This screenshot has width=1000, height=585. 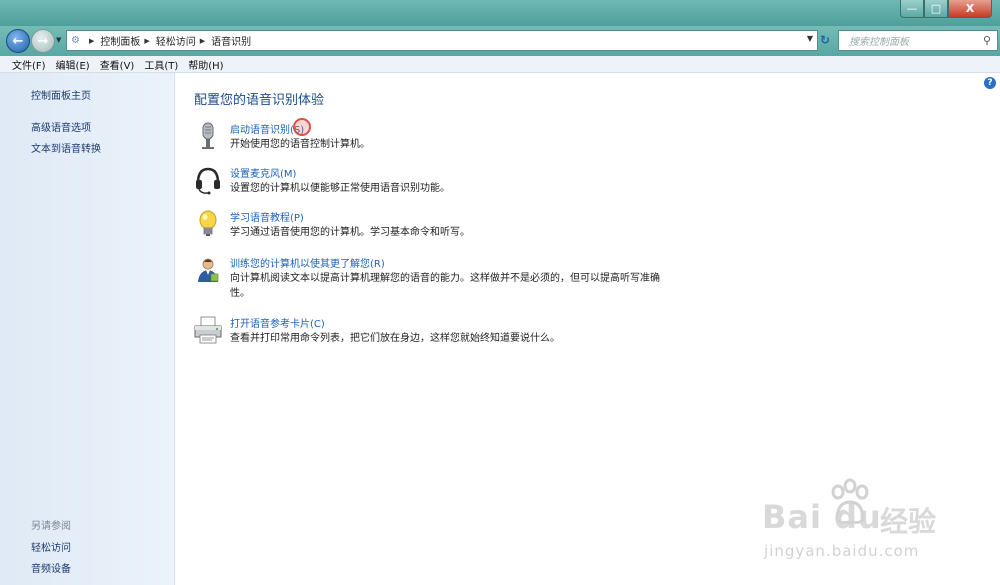 I want to click on task-description: 学习通过语音使用您的计算机。学习基本命令和听写。, so click(x=350, y=232).